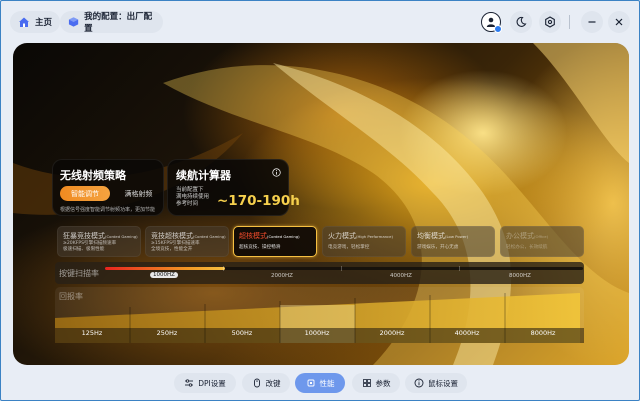 The width and height of the screenshot is (640, 401). I want to click on nav-performance: 性能, so click(320, 383).